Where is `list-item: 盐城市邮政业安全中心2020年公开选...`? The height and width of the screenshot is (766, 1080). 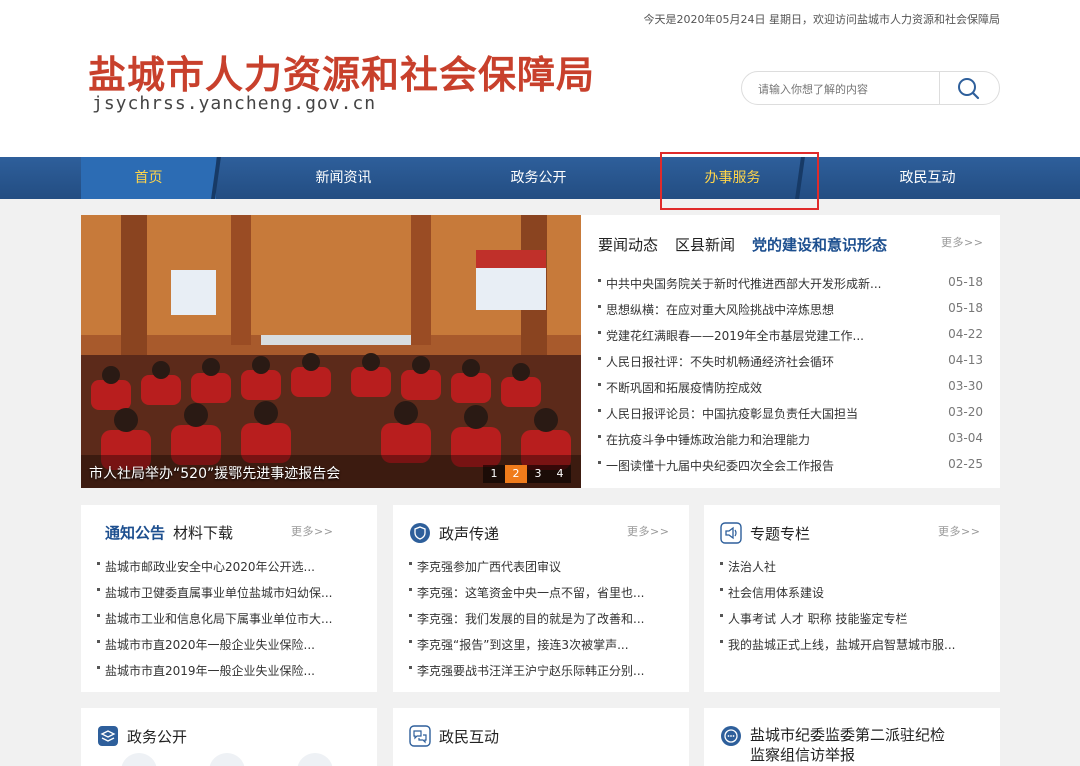
list-item: 盐城市邮政业安全中心2020年公开选... is located at coordinates (231, 567).